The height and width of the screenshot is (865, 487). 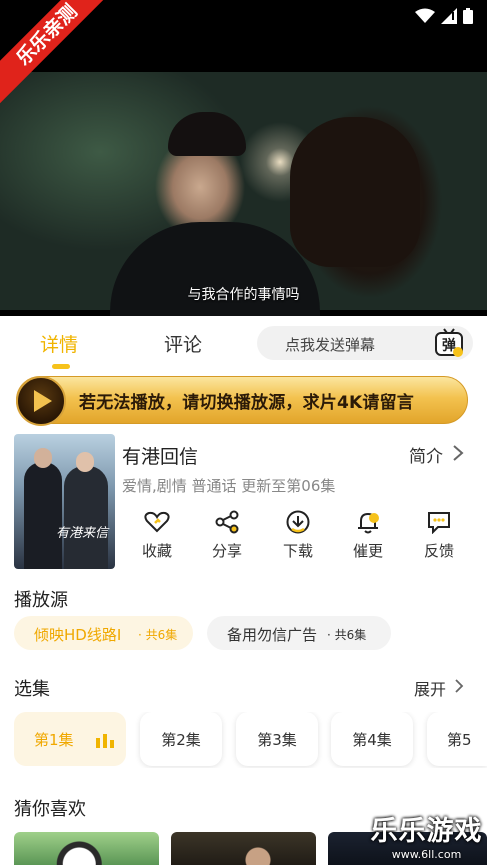 I want to click on show-title: 有港回信, so click(x=160, y=457).